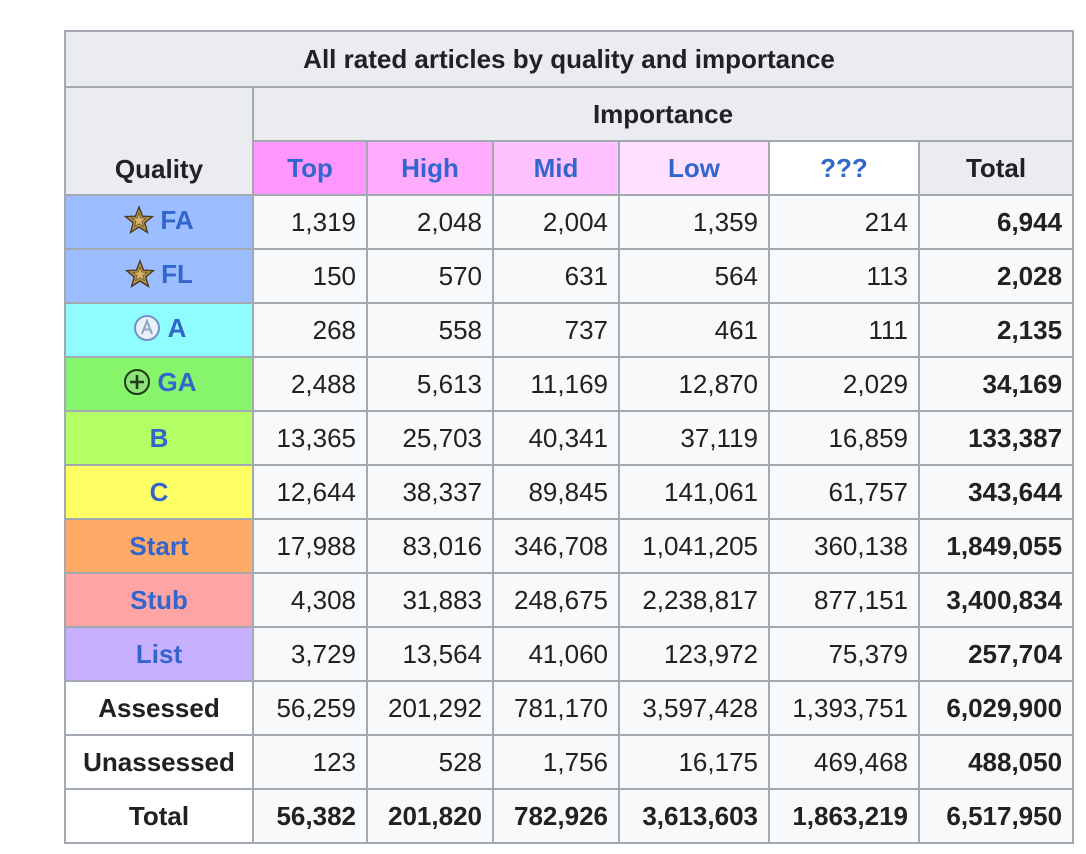 The image size is (1086, 854). Describe the element at coordinates (430, 816) in the screenshot. I see `column-total-cell: 201,820` at that location.